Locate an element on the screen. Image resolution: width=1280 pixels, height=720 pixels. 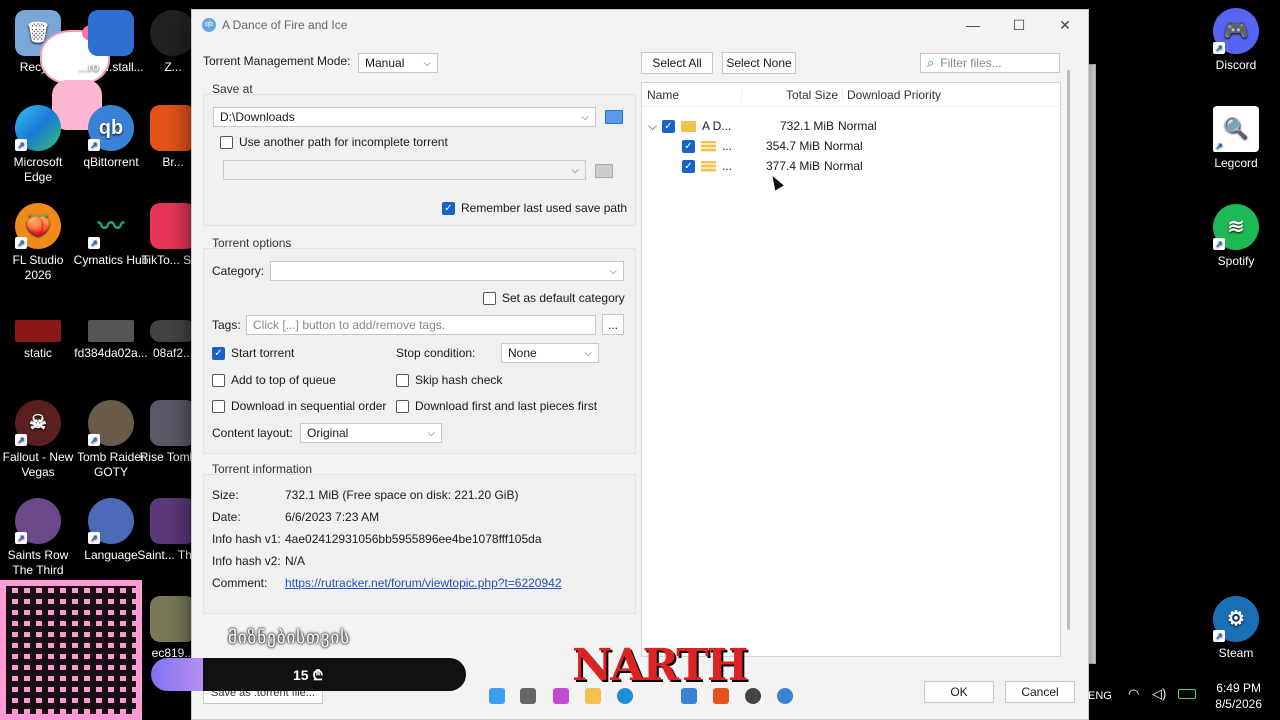
archive-folder-icon is located at coordinates (708, 146).